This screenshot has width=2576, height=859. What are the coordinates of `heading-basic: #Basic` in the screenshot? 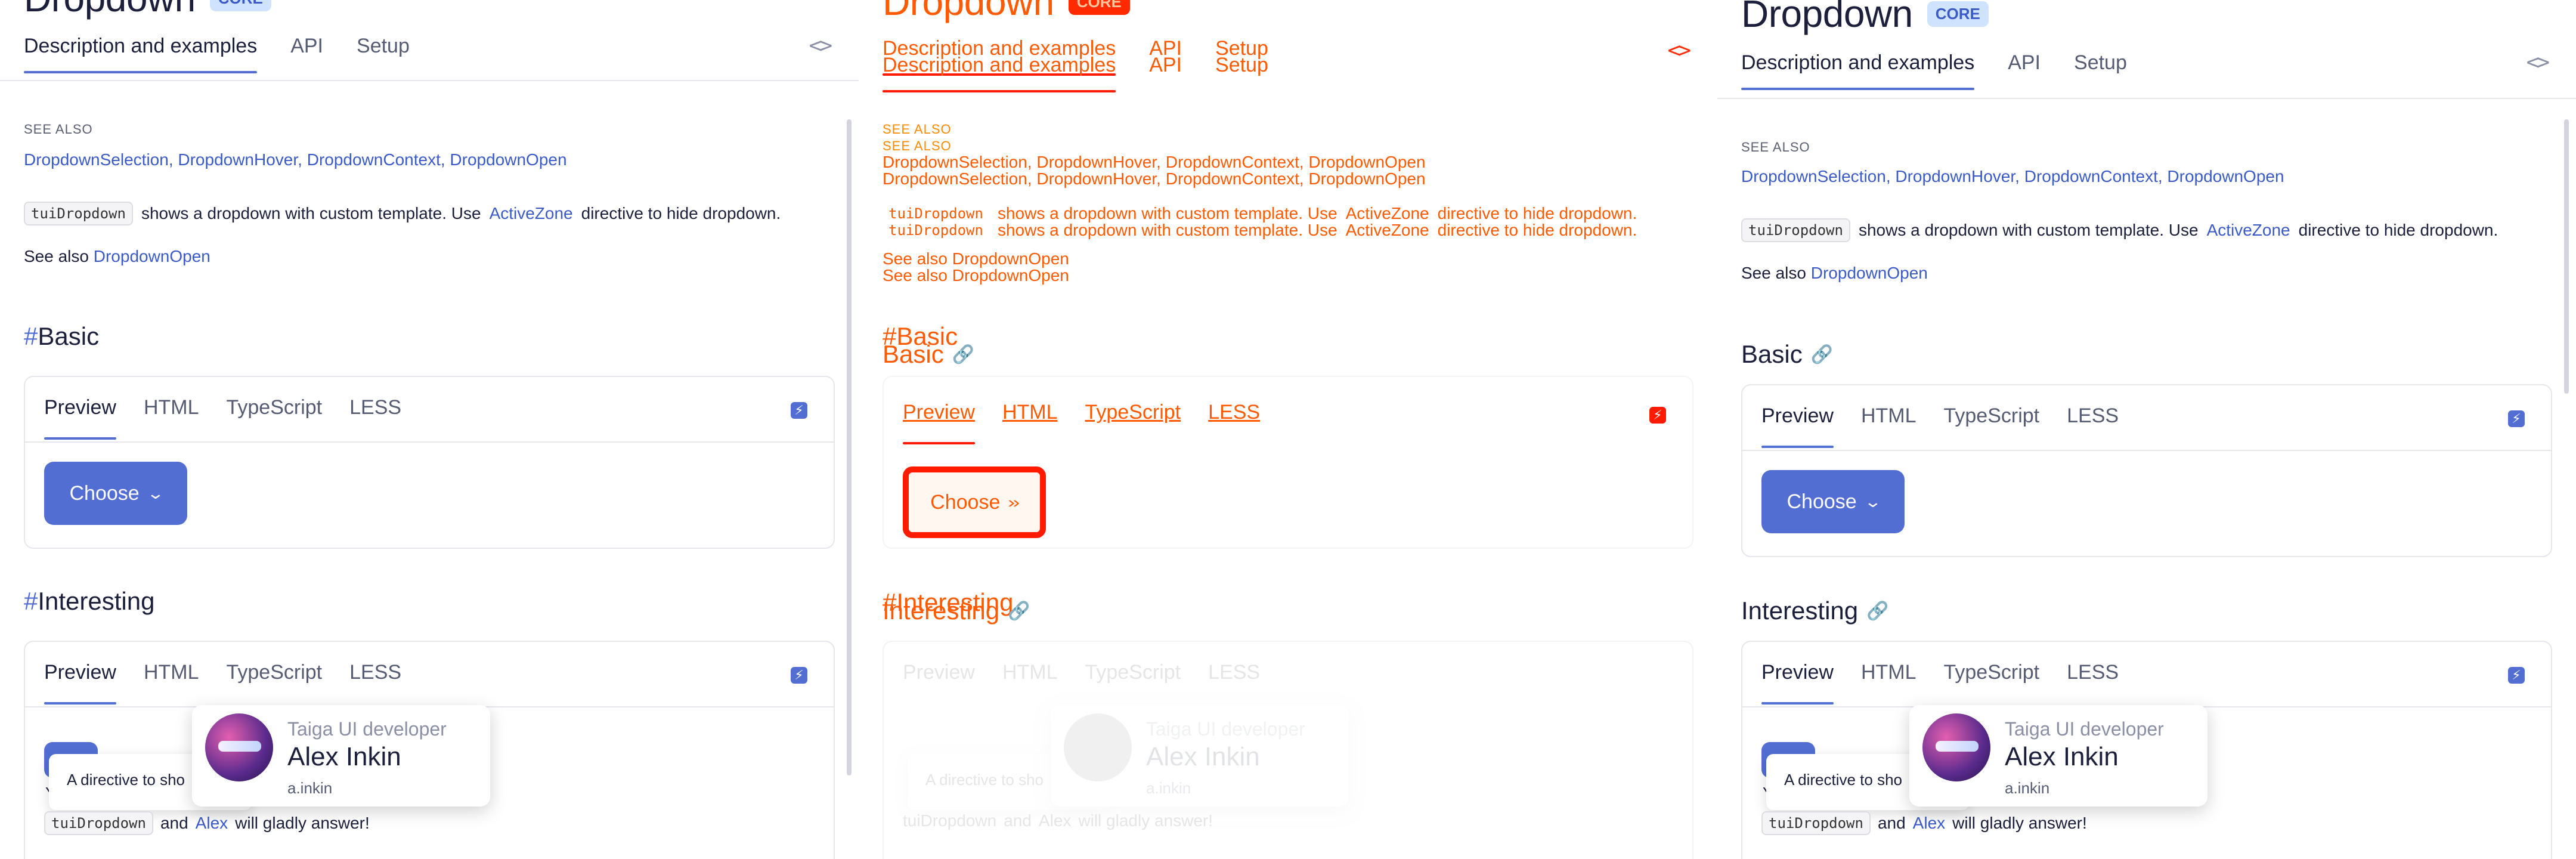 It's located at (62, 336).